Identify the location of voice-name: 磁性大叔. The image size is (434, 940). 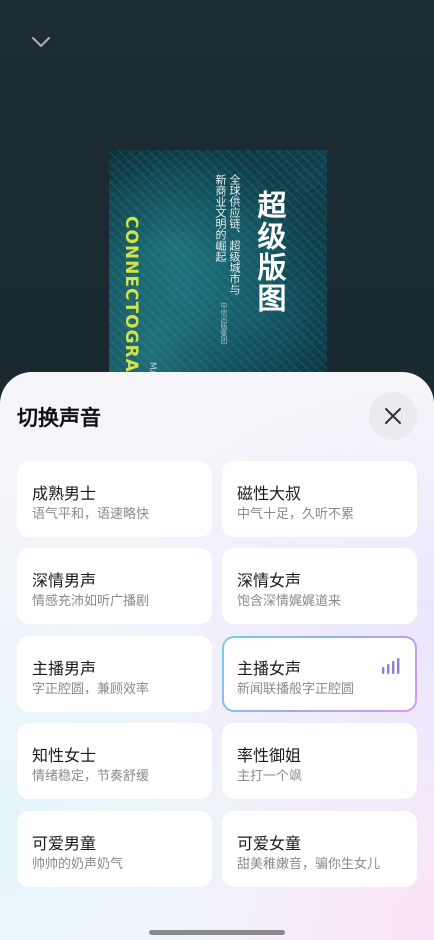
(269, 493).